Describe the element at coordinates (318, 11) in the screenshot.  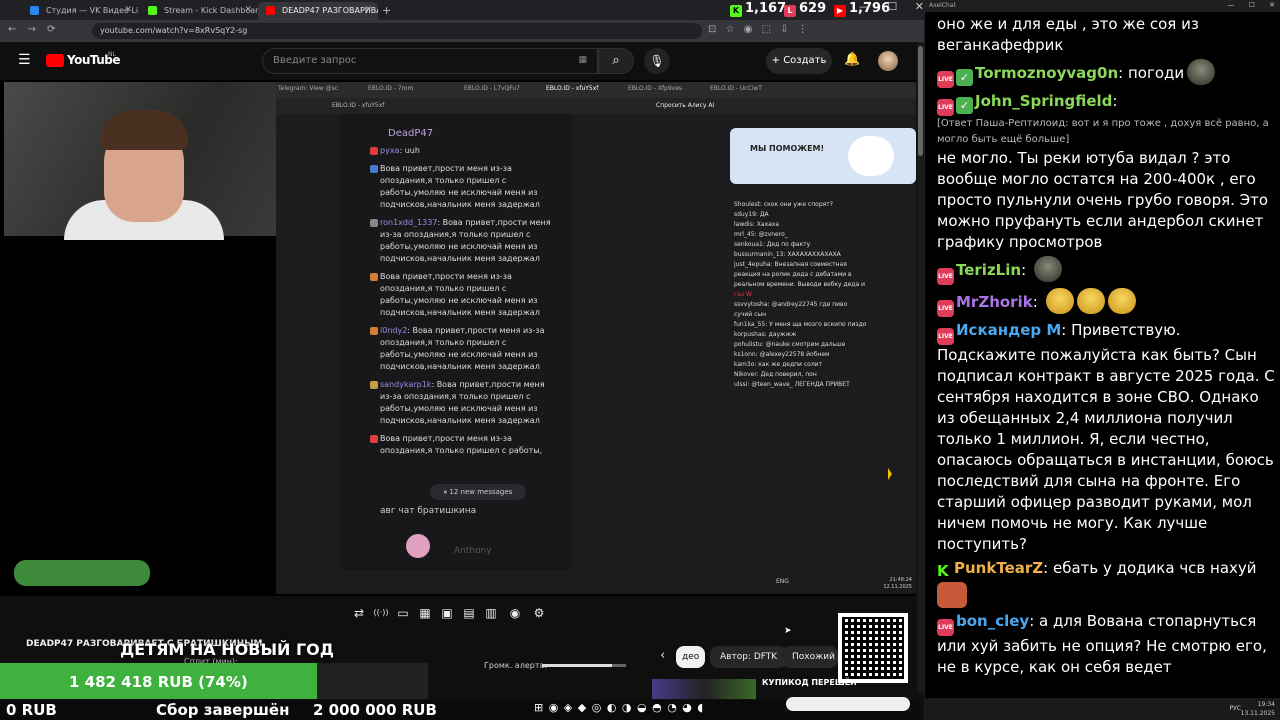
I see `browser-tab-youtube: DEADP47 РАЗГОВАРИВАЕТ С БРАТИШКИНЫМ ✕` at that location.